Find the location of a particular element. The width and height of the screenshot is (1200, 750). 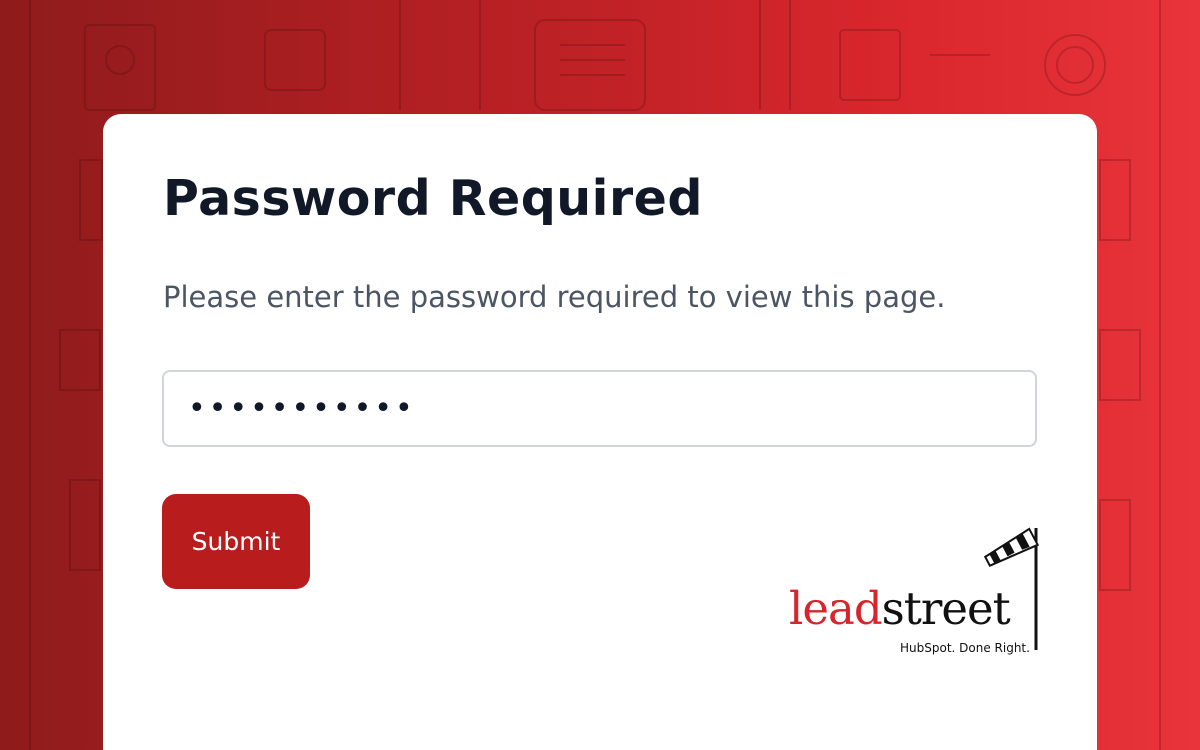

page-title: Password Required is located at coordinates (433, 198).